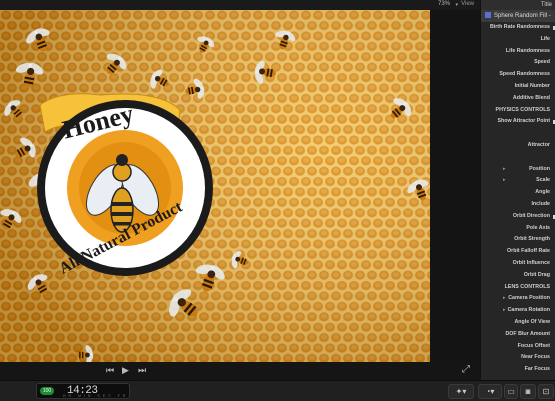 This screenshot has height=401, width=555. What do you see at coordinates (518, 181) in the screenshot?
I see `param-row: ▸ Scale` at bounding box center [518, 181].